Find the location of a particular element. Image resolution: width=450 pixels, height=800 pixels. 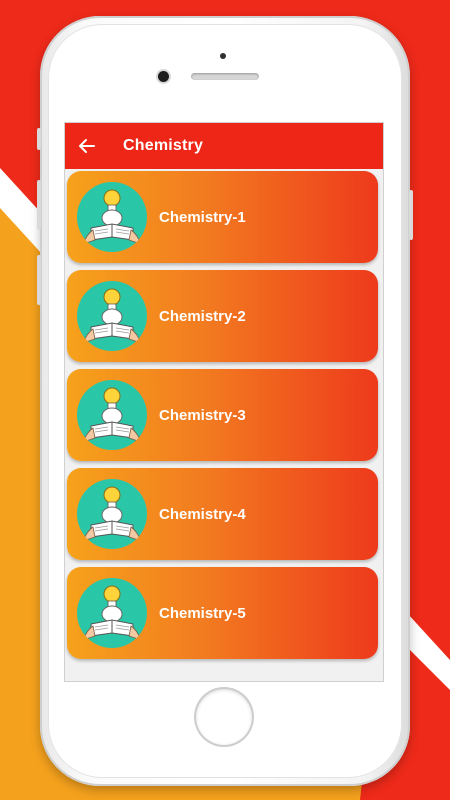

app-bar: Chemistry is located at coordinates (224, 146).